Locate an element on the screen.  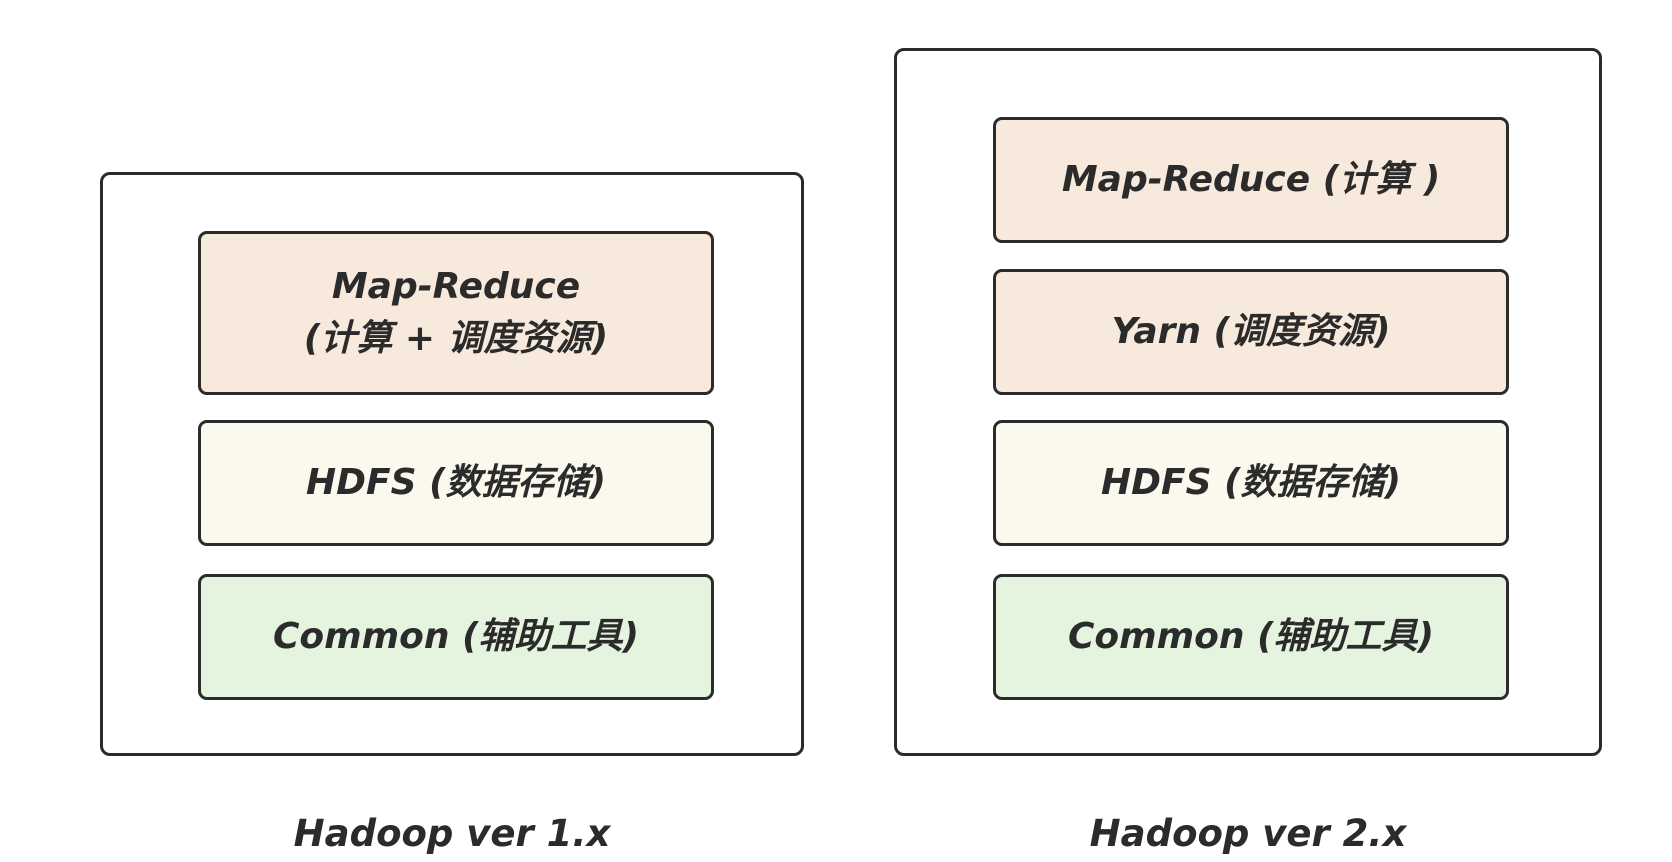
v2-mapreduce-label: Map-Reduce (计算 ) is located at coordinates (1251, 179).